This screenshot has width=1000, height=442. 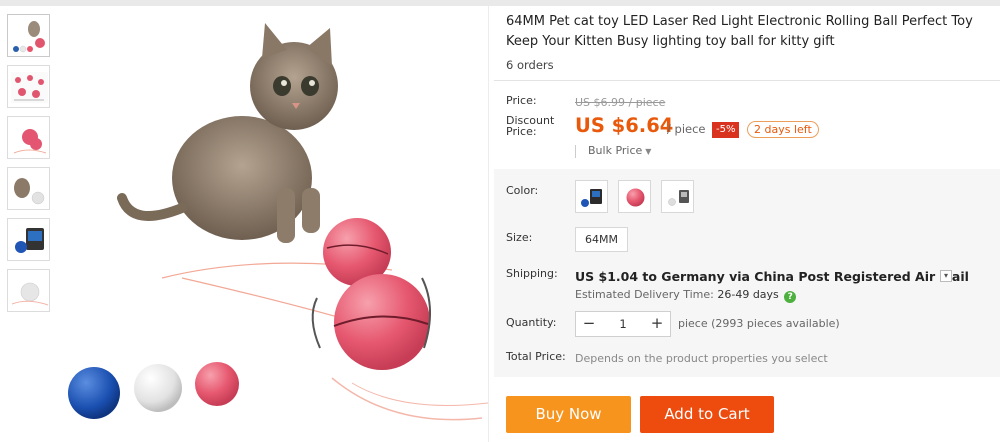 What do you see at coordinates (591, 196) in the screenshot?
I see `color-swatch-blue` at bounding box center [591, 196].